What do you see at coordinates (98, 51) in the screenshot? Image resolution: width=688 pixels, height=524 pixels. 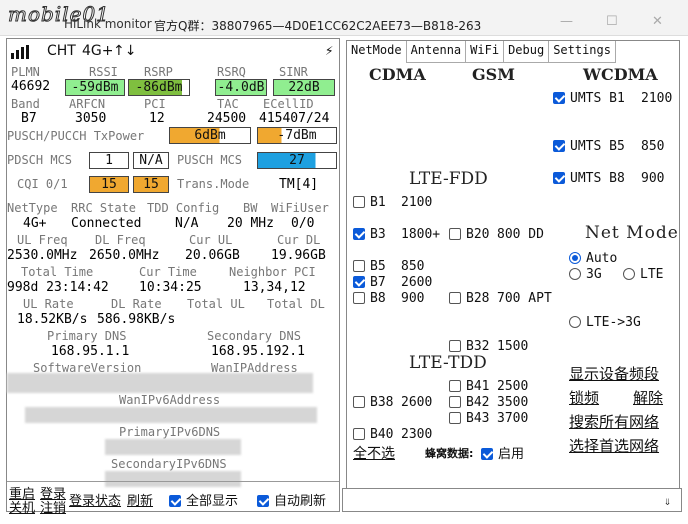 I see `network-type: 4G+` at bounding box center [98, 51].